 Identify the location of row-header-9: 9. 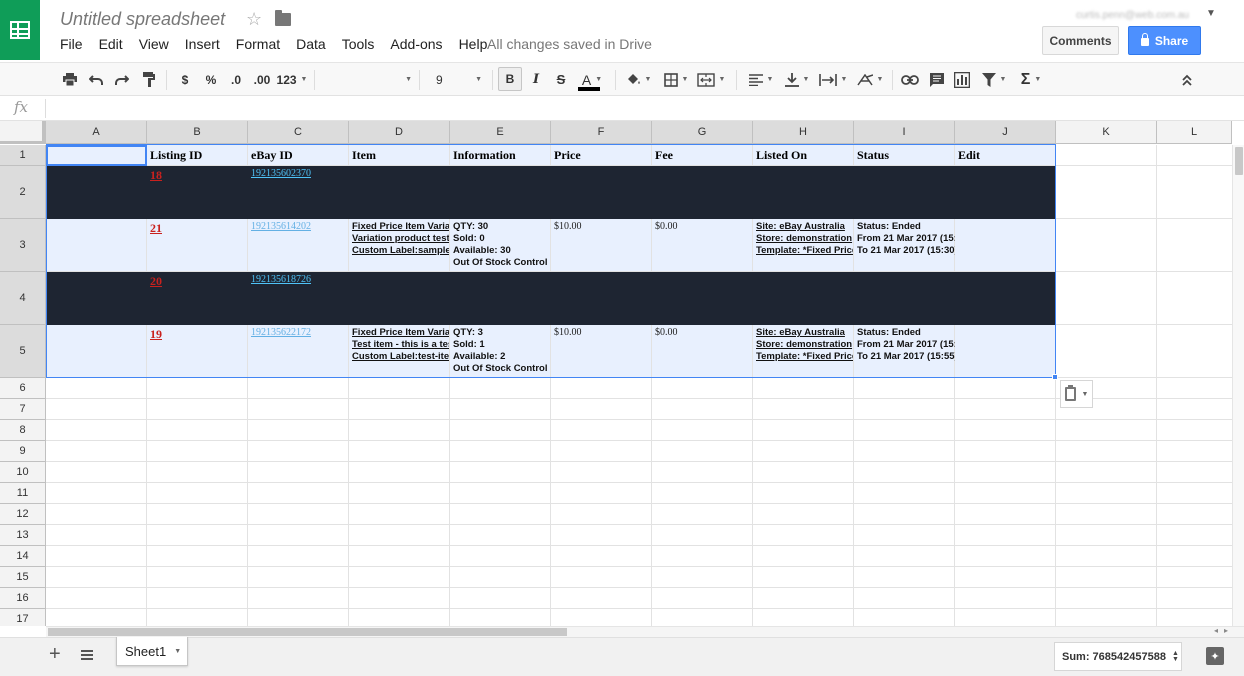
(23, 451).